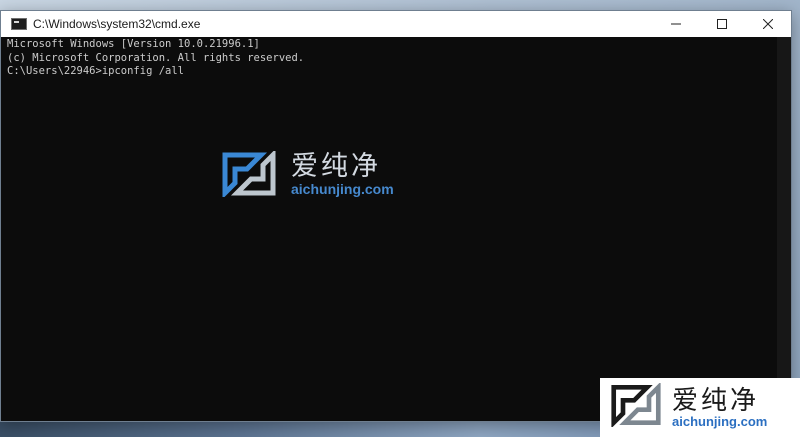 The height and width of the screenshot is (437, 800). I want to click on minimize-button, so click(676, 24).